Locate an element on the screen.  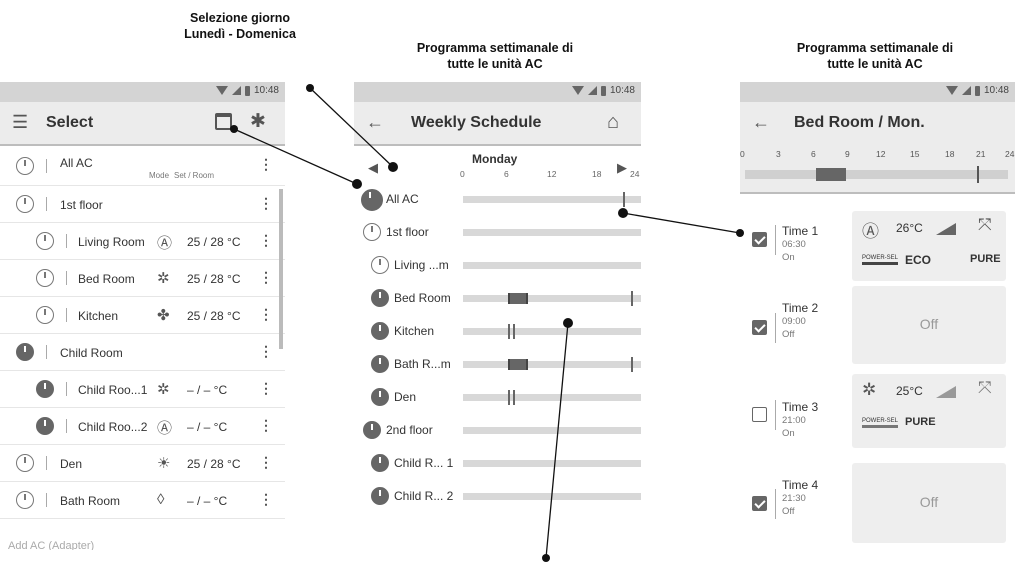
schedule-row: Child R... 2 is located at coordinates (497, 495).